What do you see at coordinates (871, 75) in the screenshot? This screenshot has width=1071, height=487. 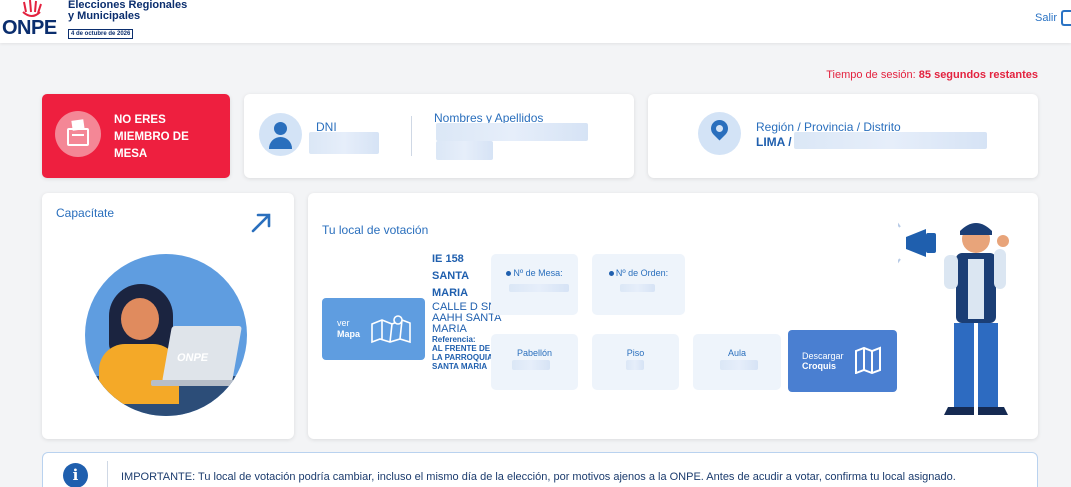 I see `session-label: Tiempo de sesión:` at bounding box center [871, 75].